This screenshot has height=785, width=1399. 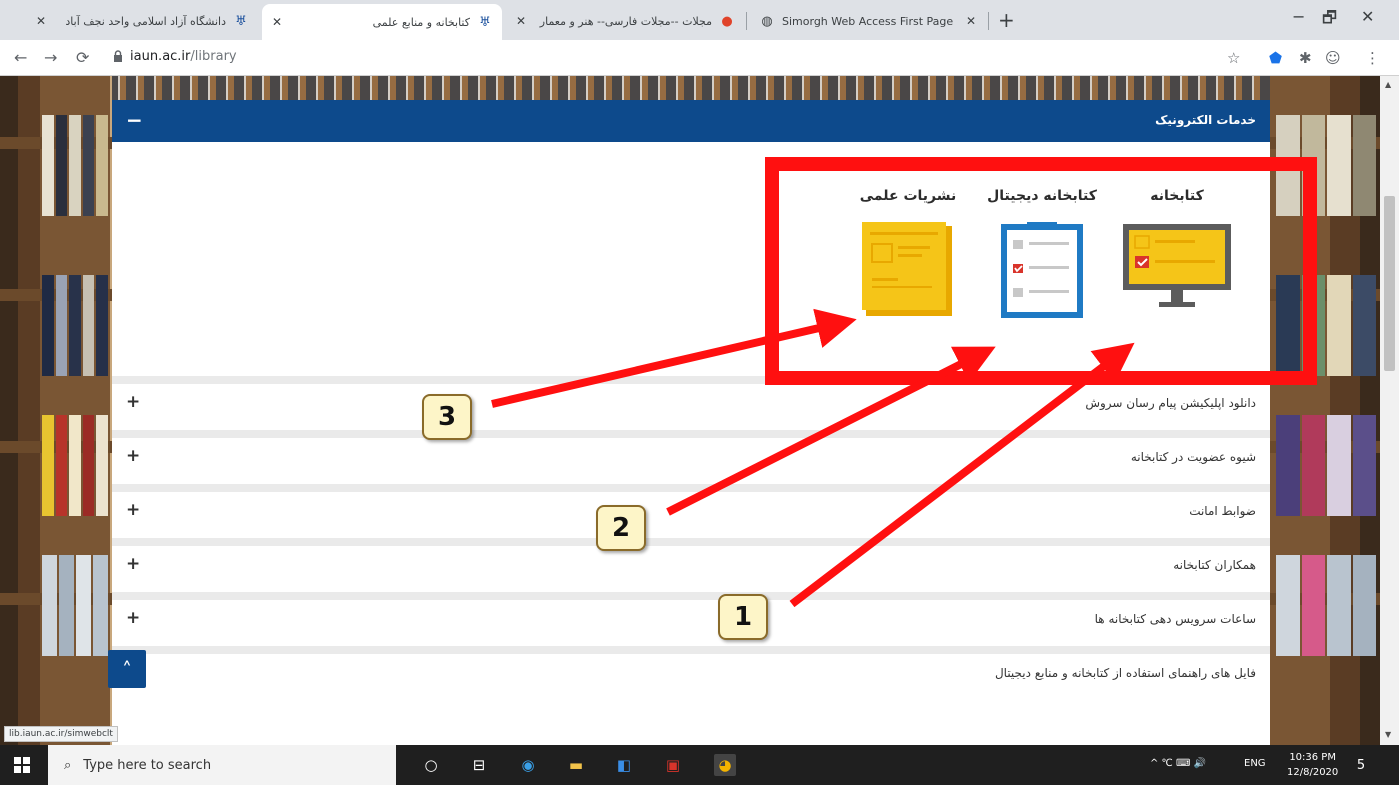 I want to click on scroll-up-arrow-icon: ▲, so click(x=1388, y=84).